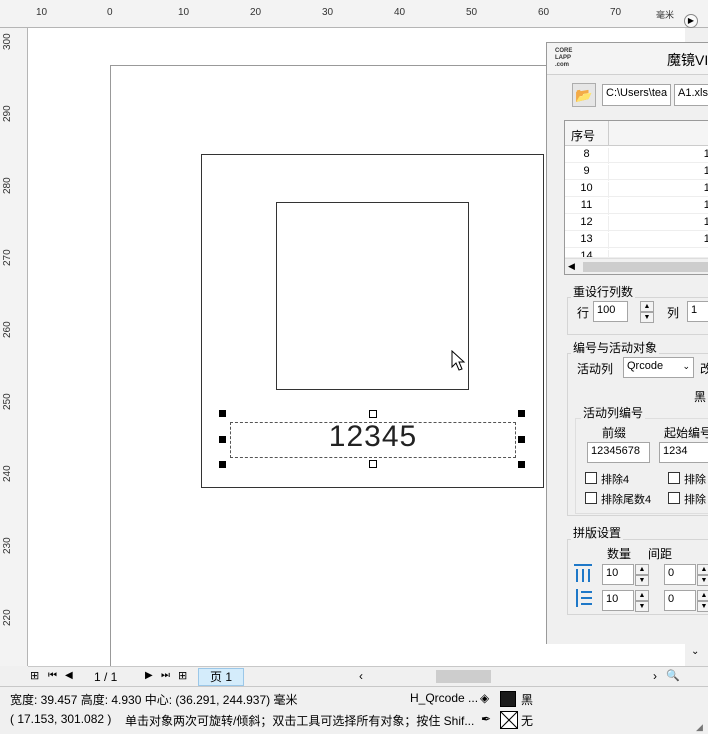 The width and height of the screenshot is (708, 734). What do you see at coordinates (658, 367) in the screenshot?
I see `active-col-select: Qrcode ⌄` at bounding box center [658, 367].